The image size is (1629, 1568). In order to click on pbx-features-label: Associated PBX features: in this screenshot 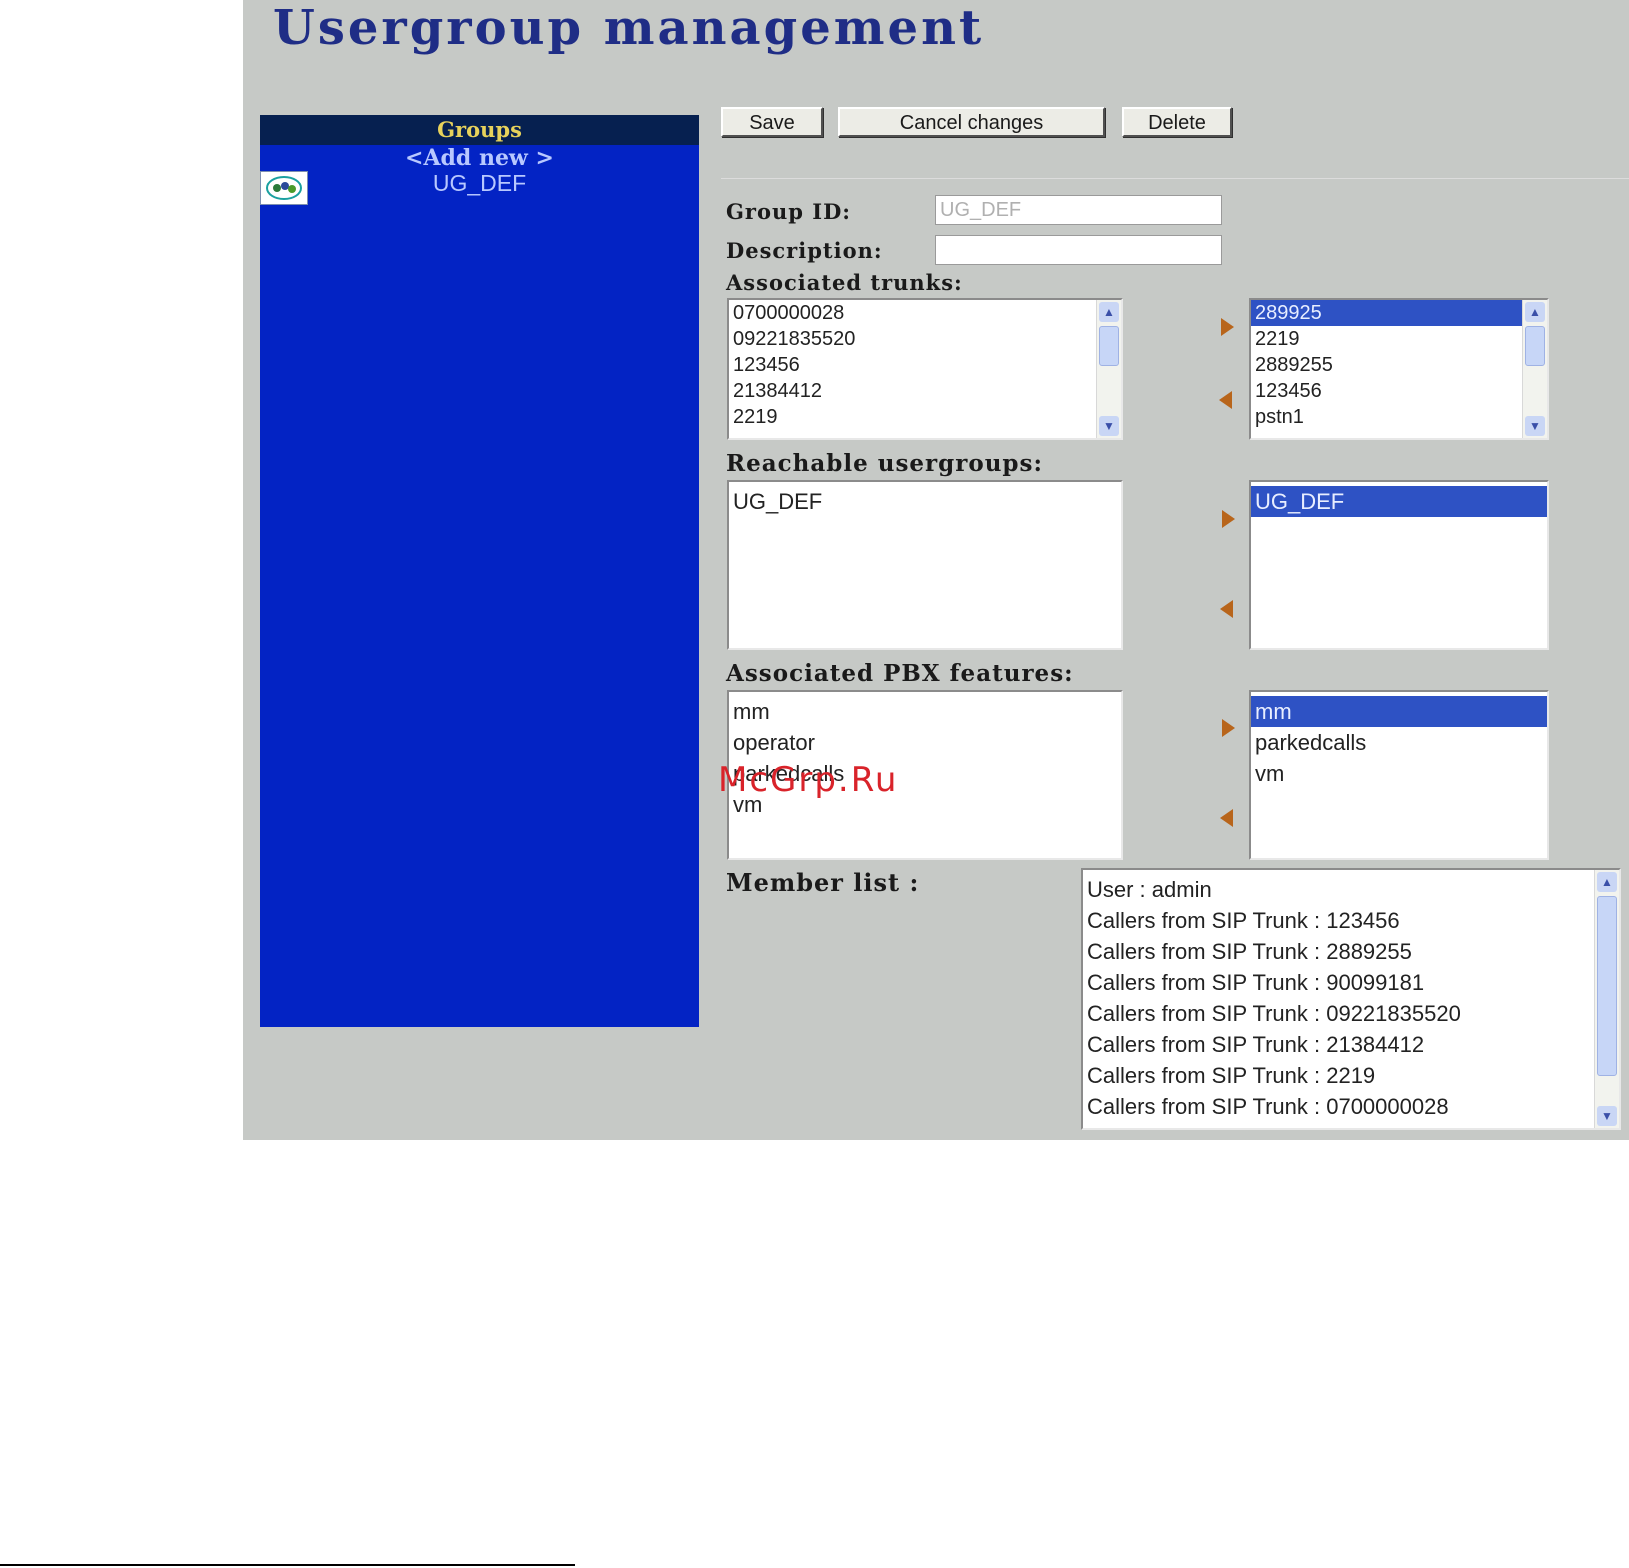, I will do `click(900, 673)`.